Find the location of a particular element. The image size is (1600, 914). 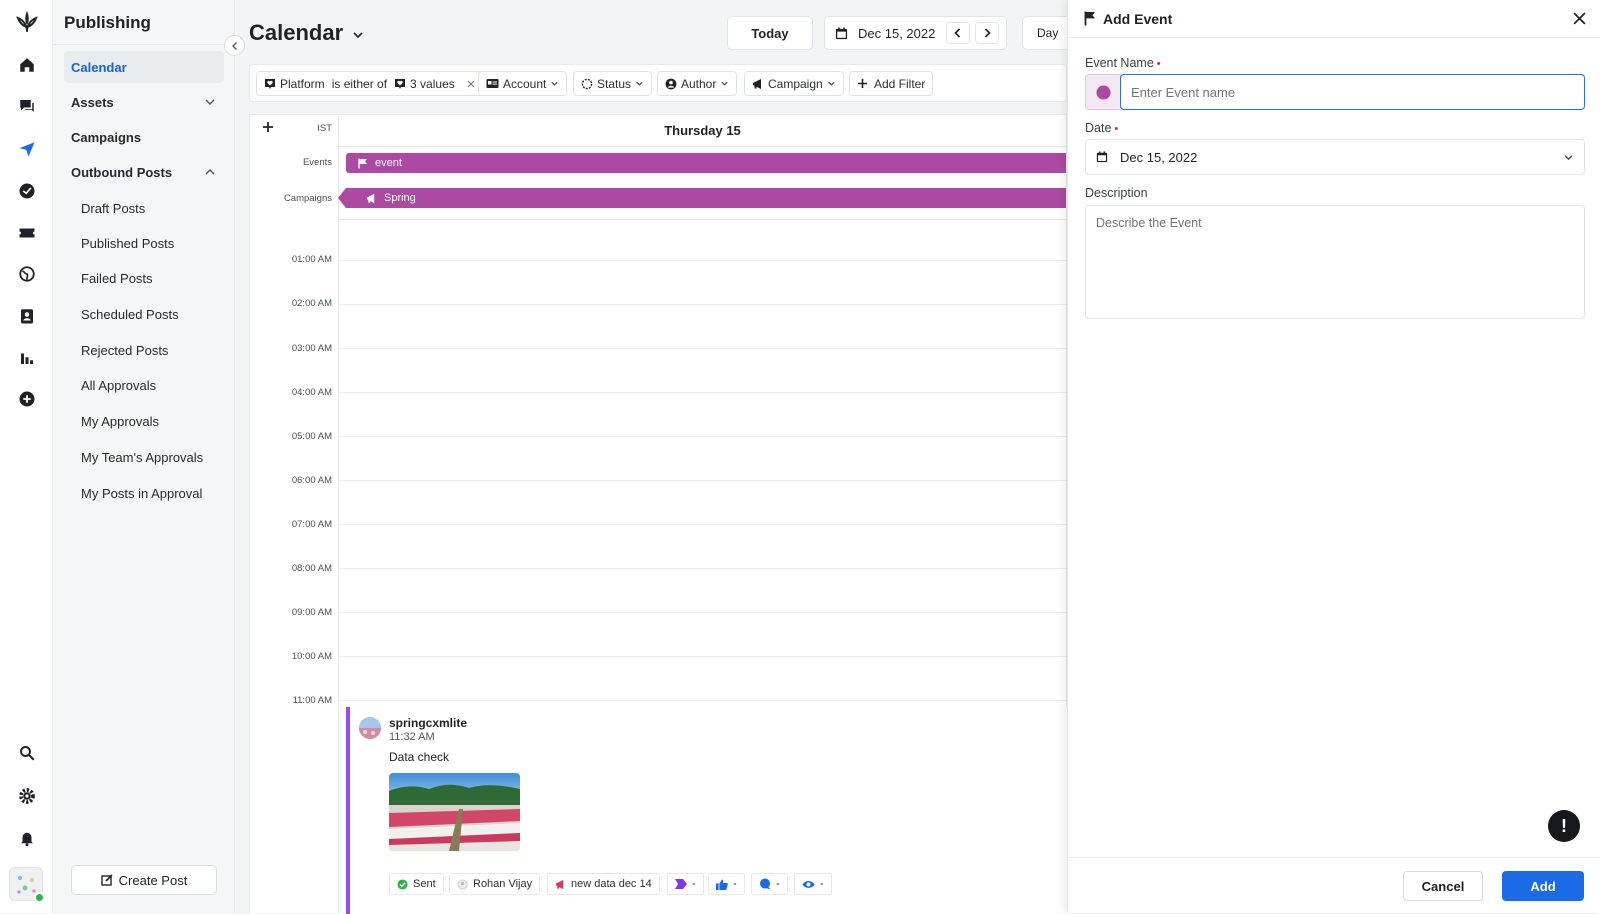

sidebar-subitem-published-posts: Published Posts is located at coordinates (156, 243).